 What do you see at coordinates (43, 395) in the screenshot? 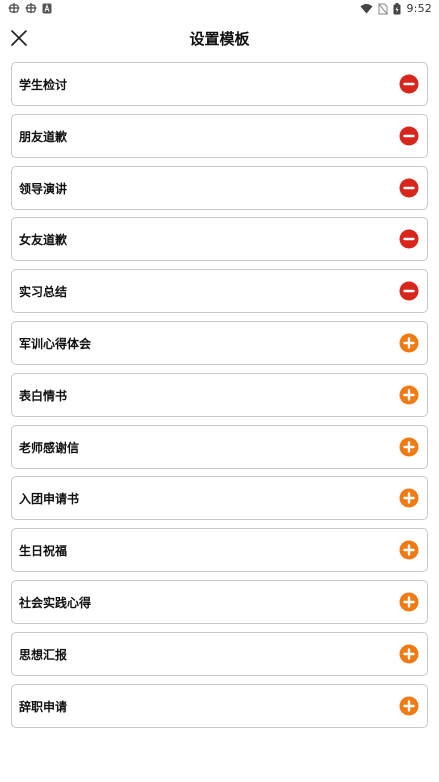
I see `template-item-label: 表白情书` at bounding box center [43, 395].